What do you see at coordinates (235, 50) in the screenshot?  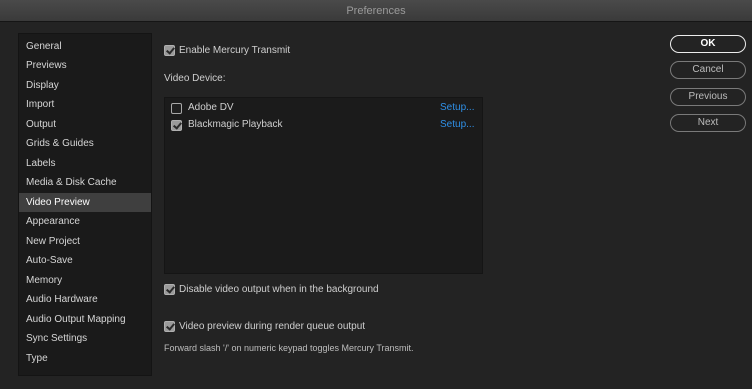 I see `enable-mercury-label: Enable Mercury Transmit` at bounding box center [235, 50].